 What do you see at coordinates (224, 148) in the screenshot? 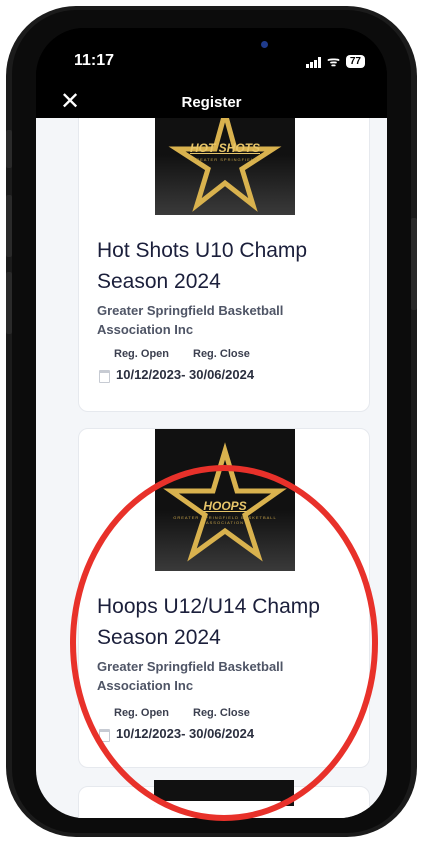
I see `logo-text: HOT SHOTS` at bounding box center [224, 148].